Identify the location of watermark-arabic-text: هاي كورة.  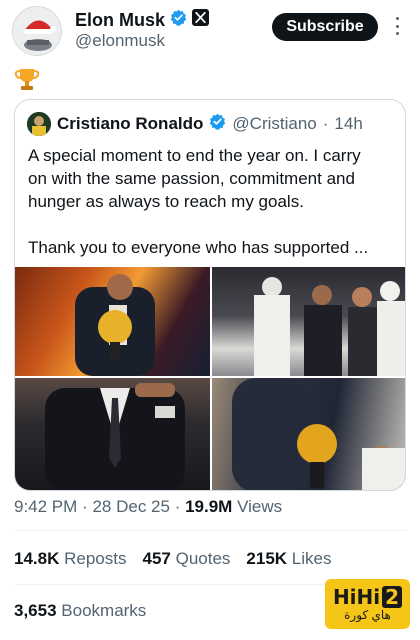
(367, 615).